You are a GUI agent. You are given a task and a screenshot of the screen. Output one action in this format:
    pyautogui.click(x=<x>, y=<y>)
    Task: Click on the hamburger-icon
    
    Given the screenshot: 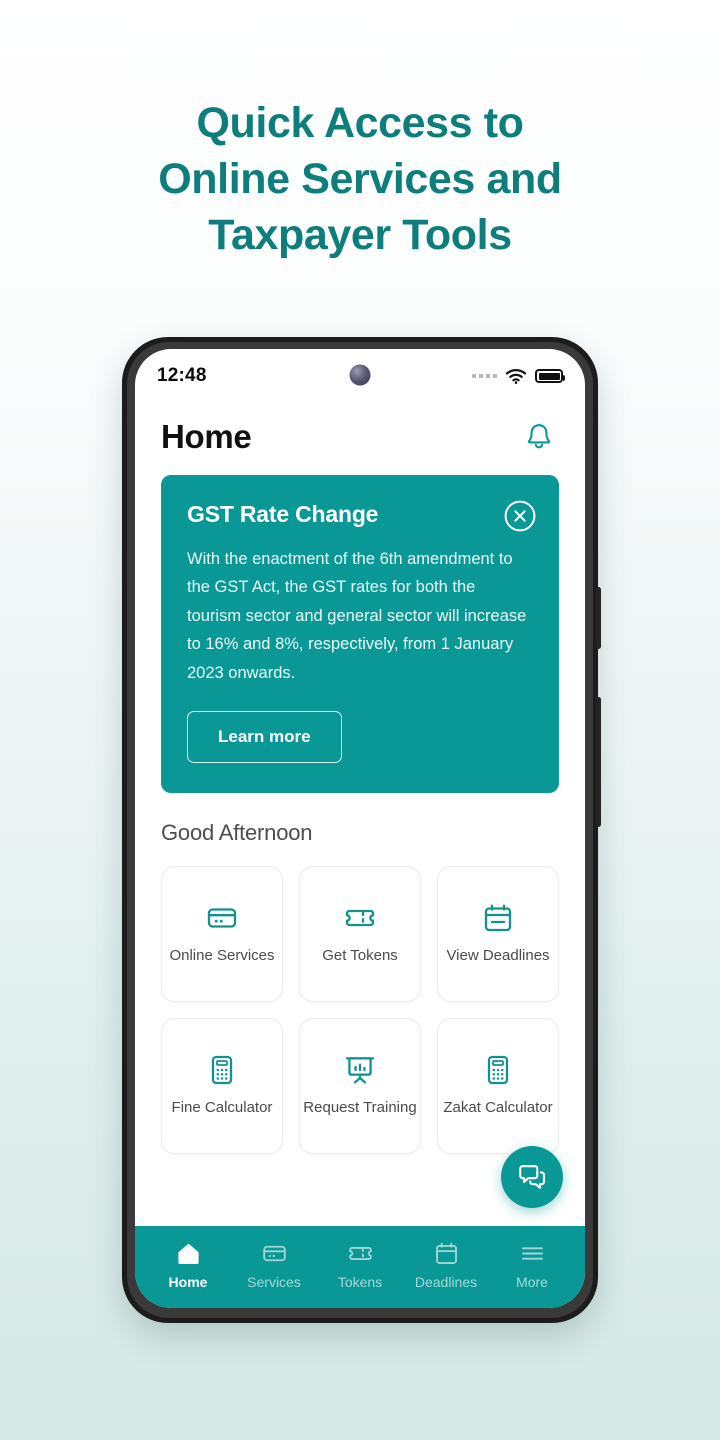 What is the action you would take?
    pyautogui.click(x=532, y=1253)
    